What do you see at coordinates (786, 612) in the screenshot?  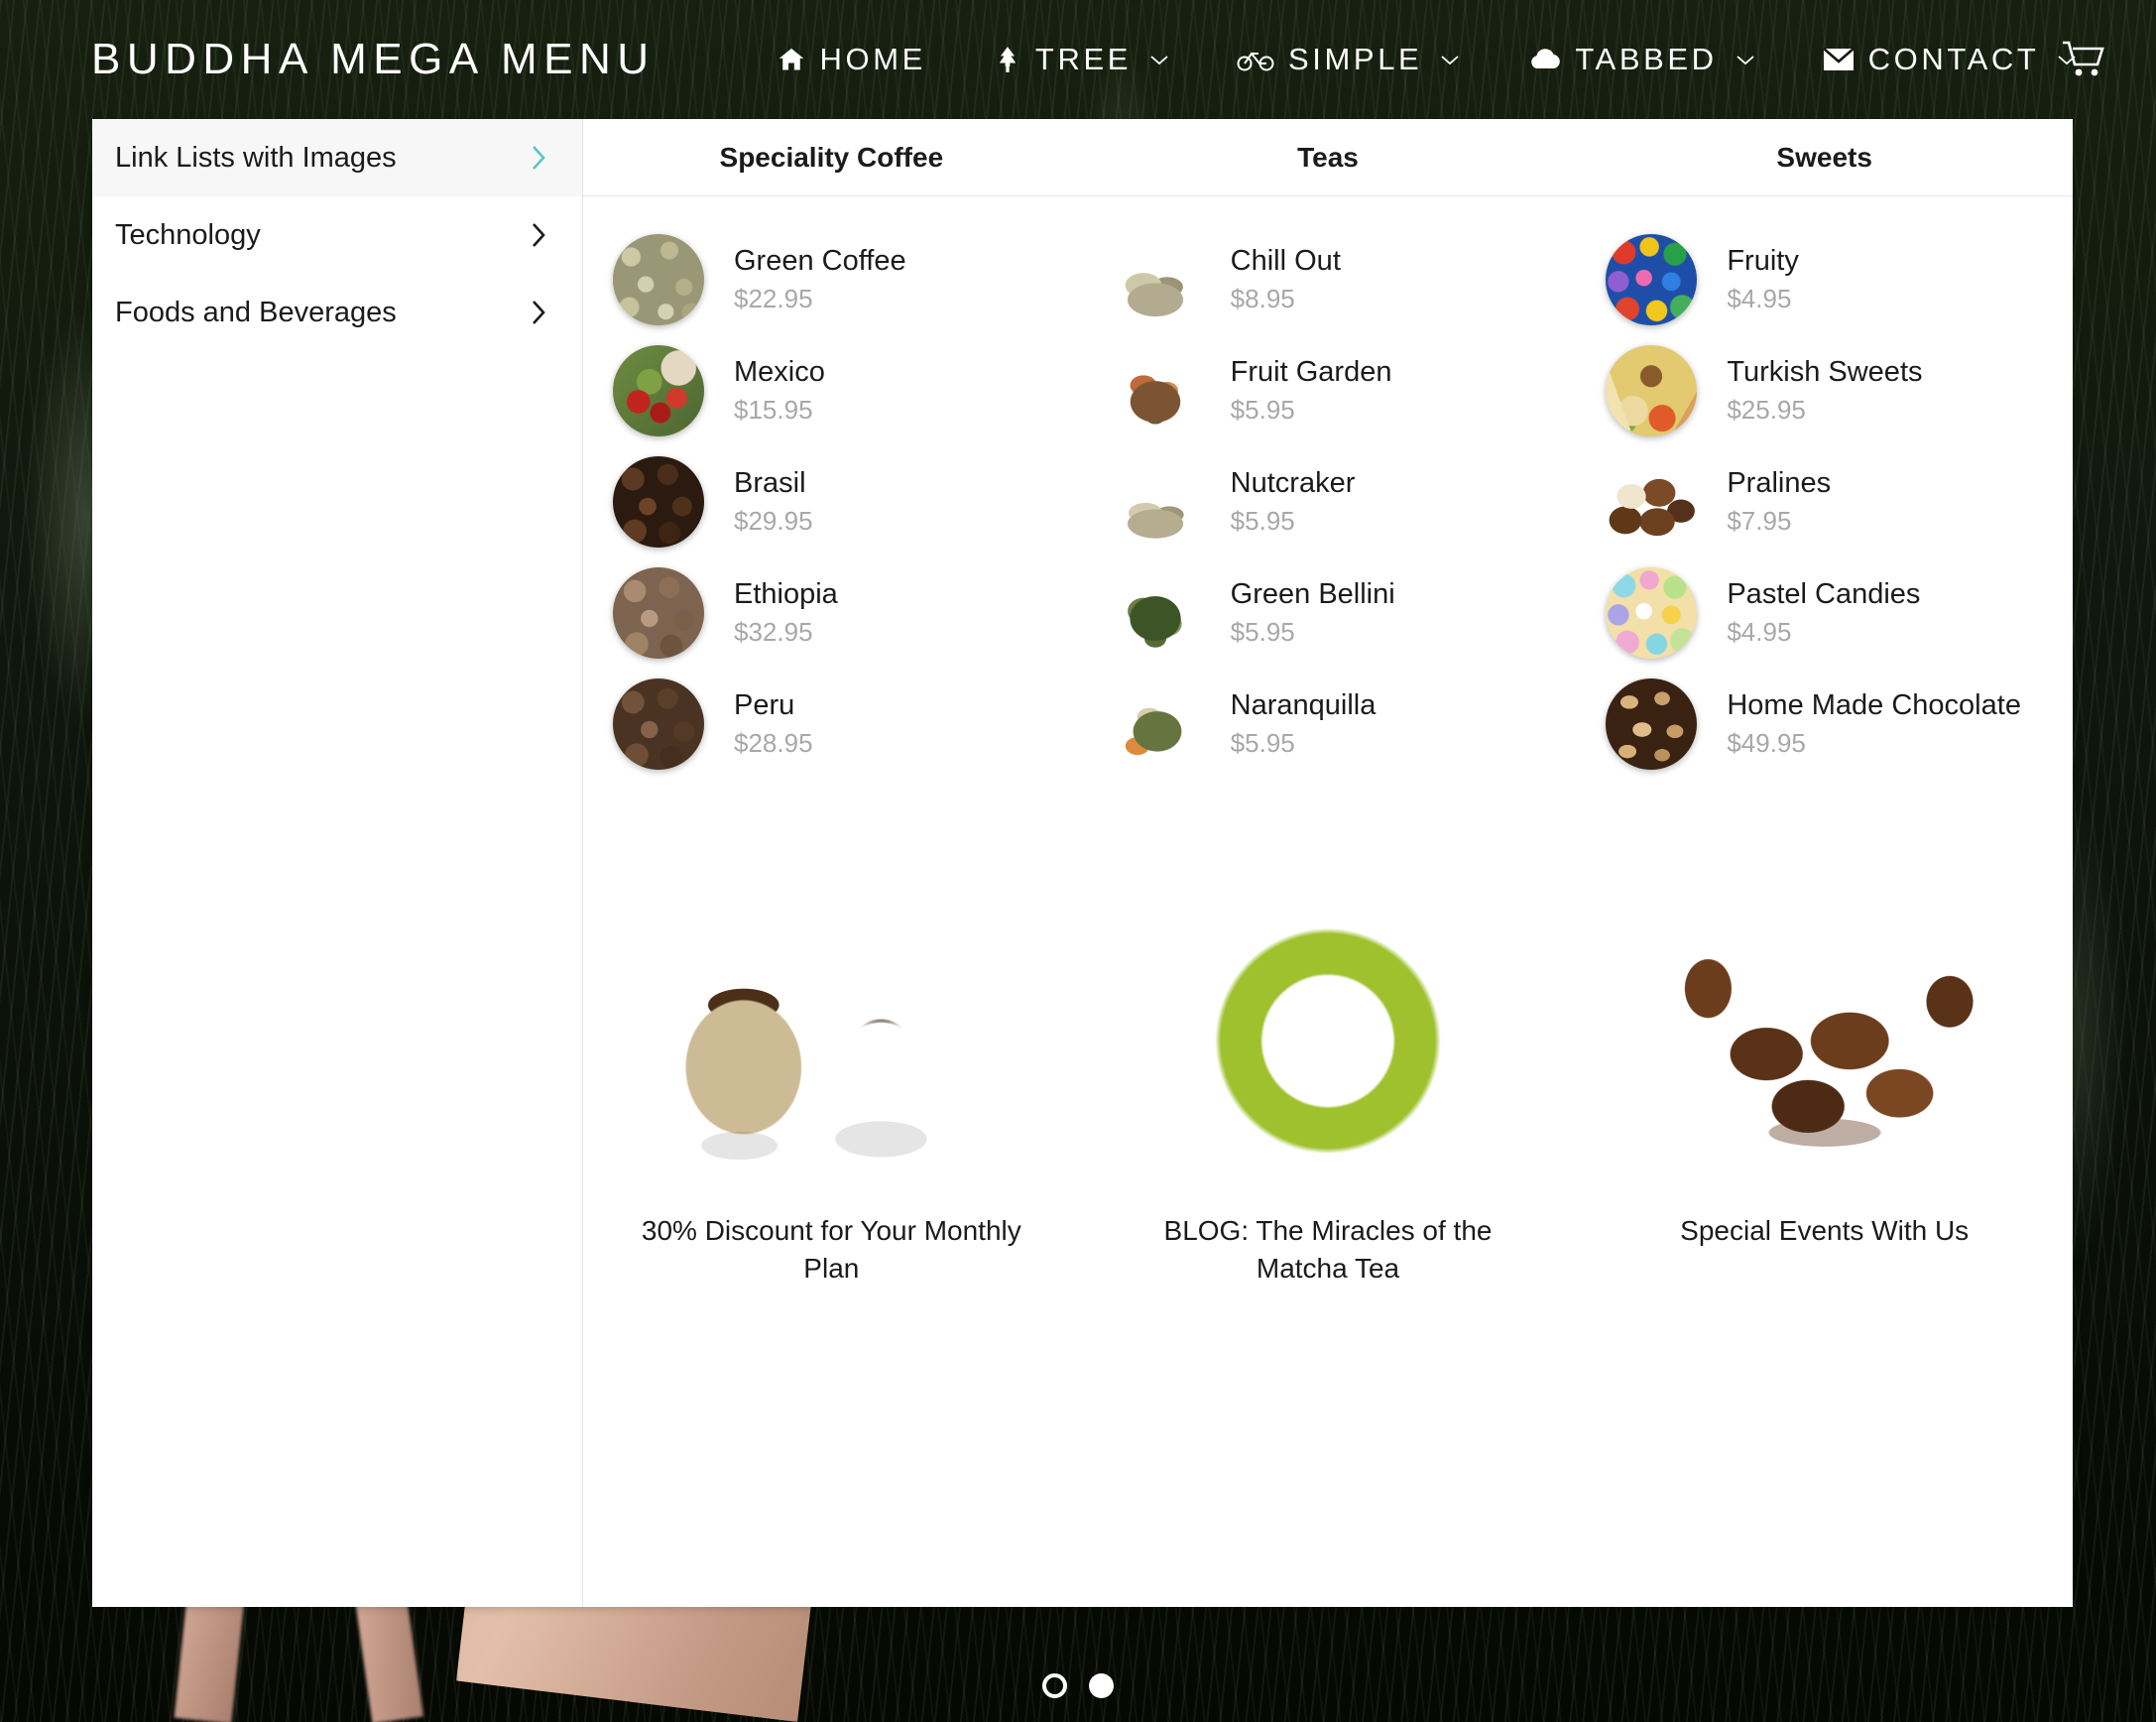 I see `product-text: Ethiopia $32.95` at bounding box center [786, 612].